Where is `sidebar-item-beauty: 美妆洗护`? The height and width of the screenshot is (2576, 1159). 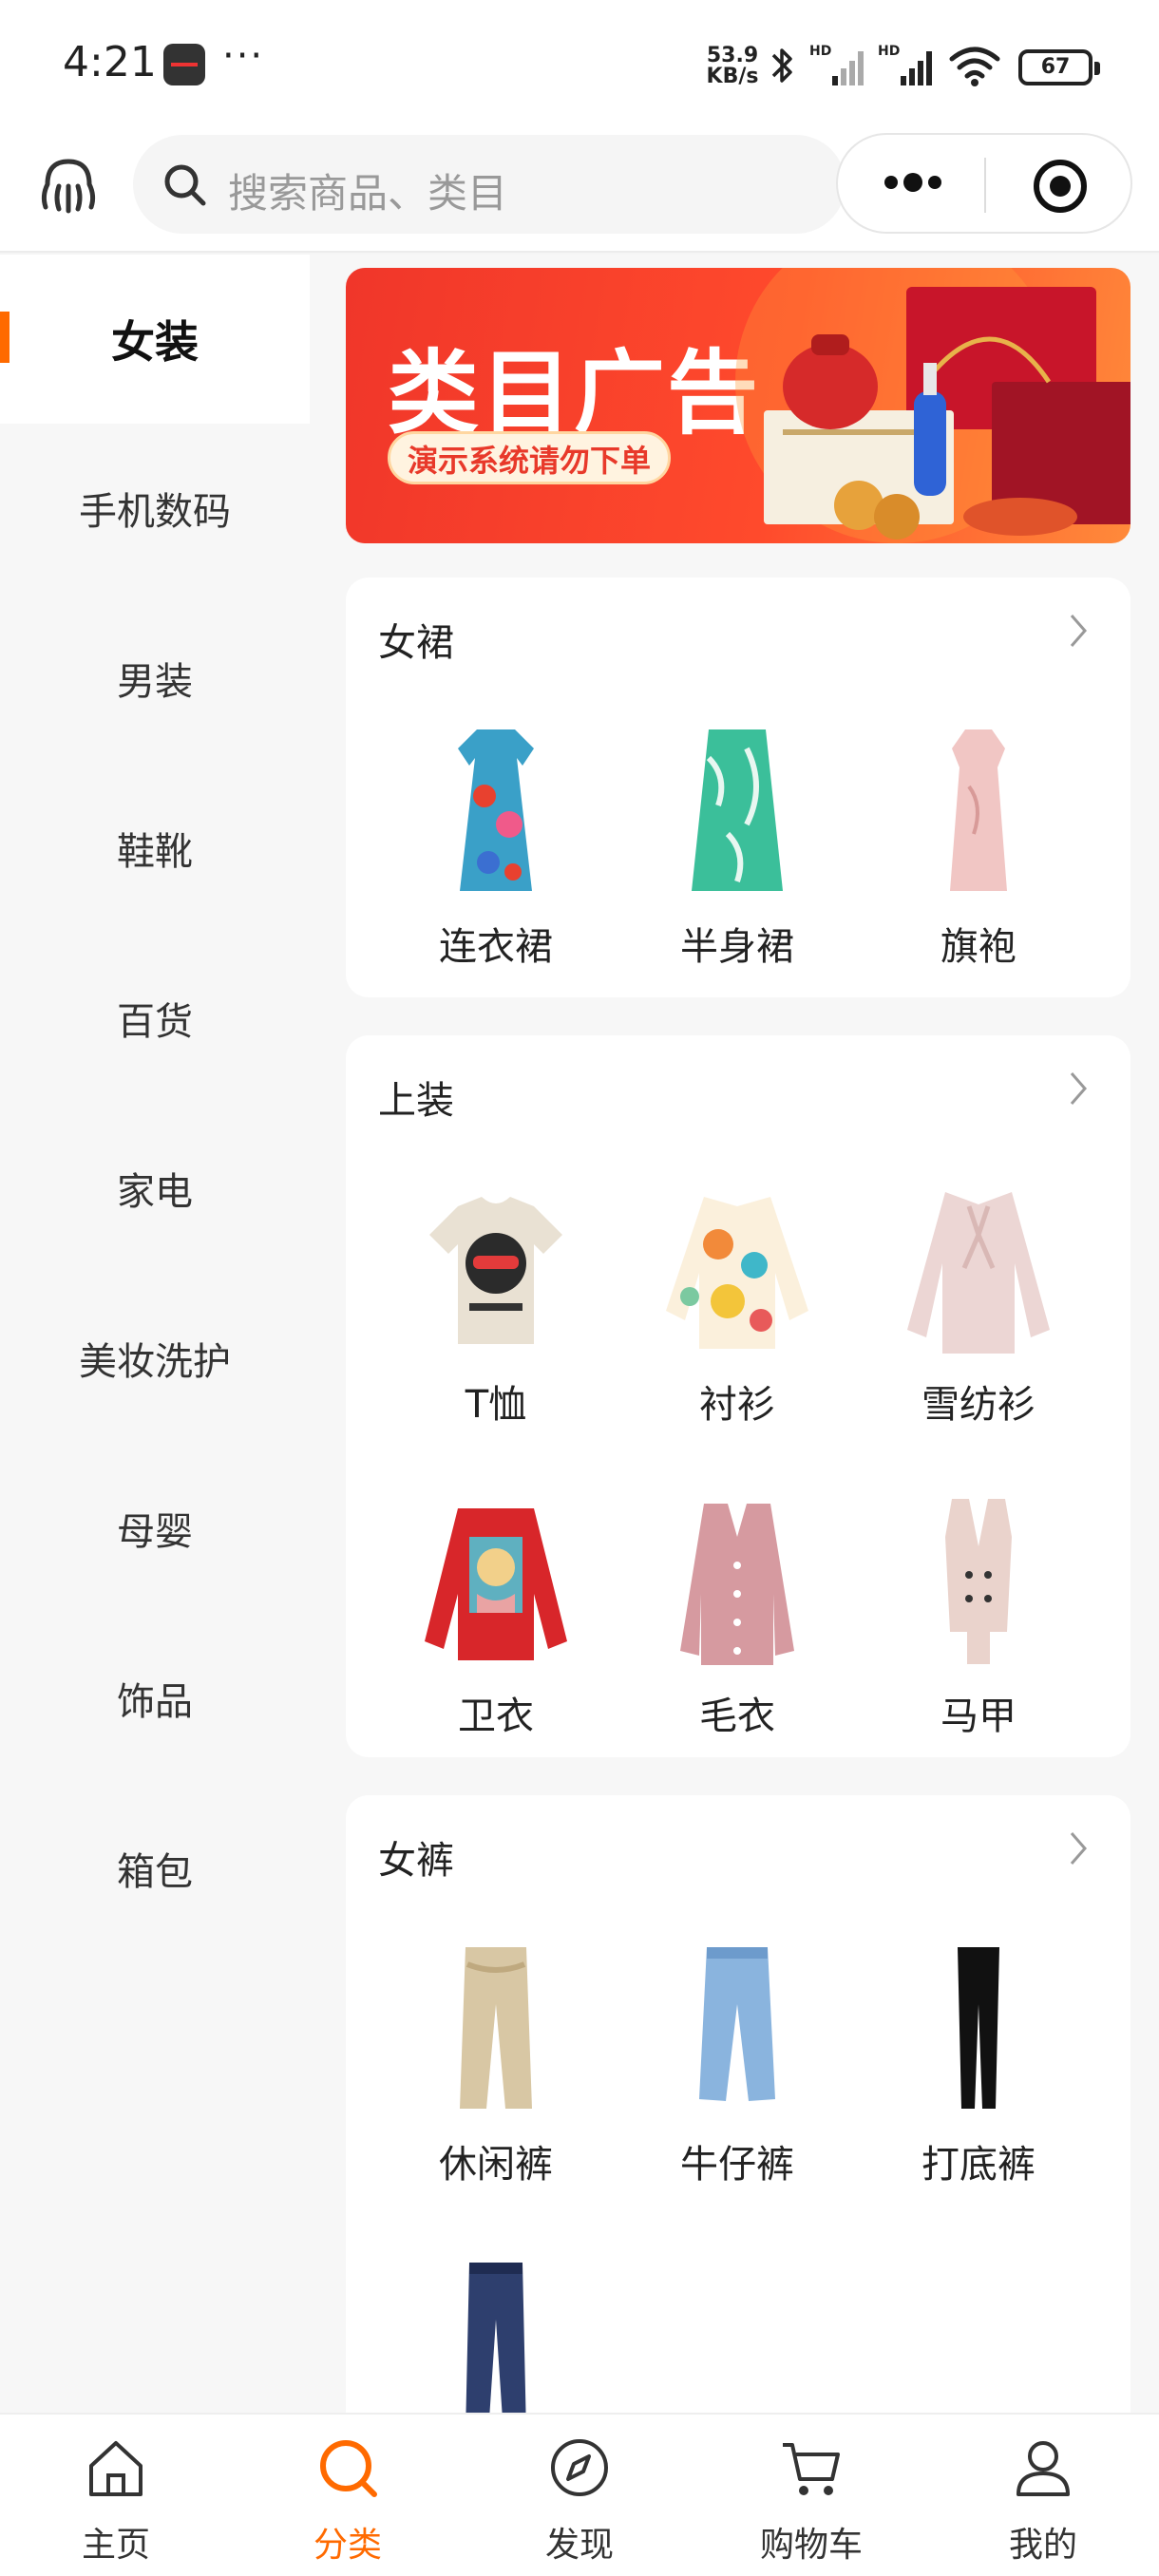 sidebar-item-beauty: 美妆洗护 is located at coordinates (155, 1358).